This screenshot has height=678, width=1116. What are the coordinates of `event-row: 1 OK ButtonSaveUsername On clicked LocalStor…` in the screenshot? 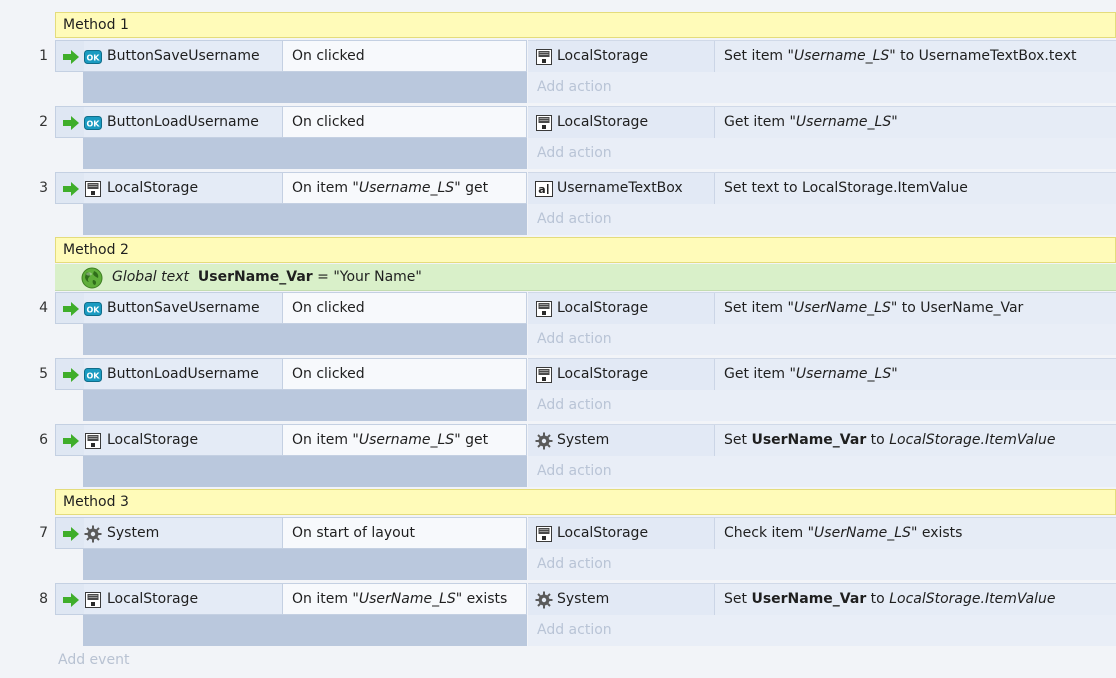 It's located at (558, 72).